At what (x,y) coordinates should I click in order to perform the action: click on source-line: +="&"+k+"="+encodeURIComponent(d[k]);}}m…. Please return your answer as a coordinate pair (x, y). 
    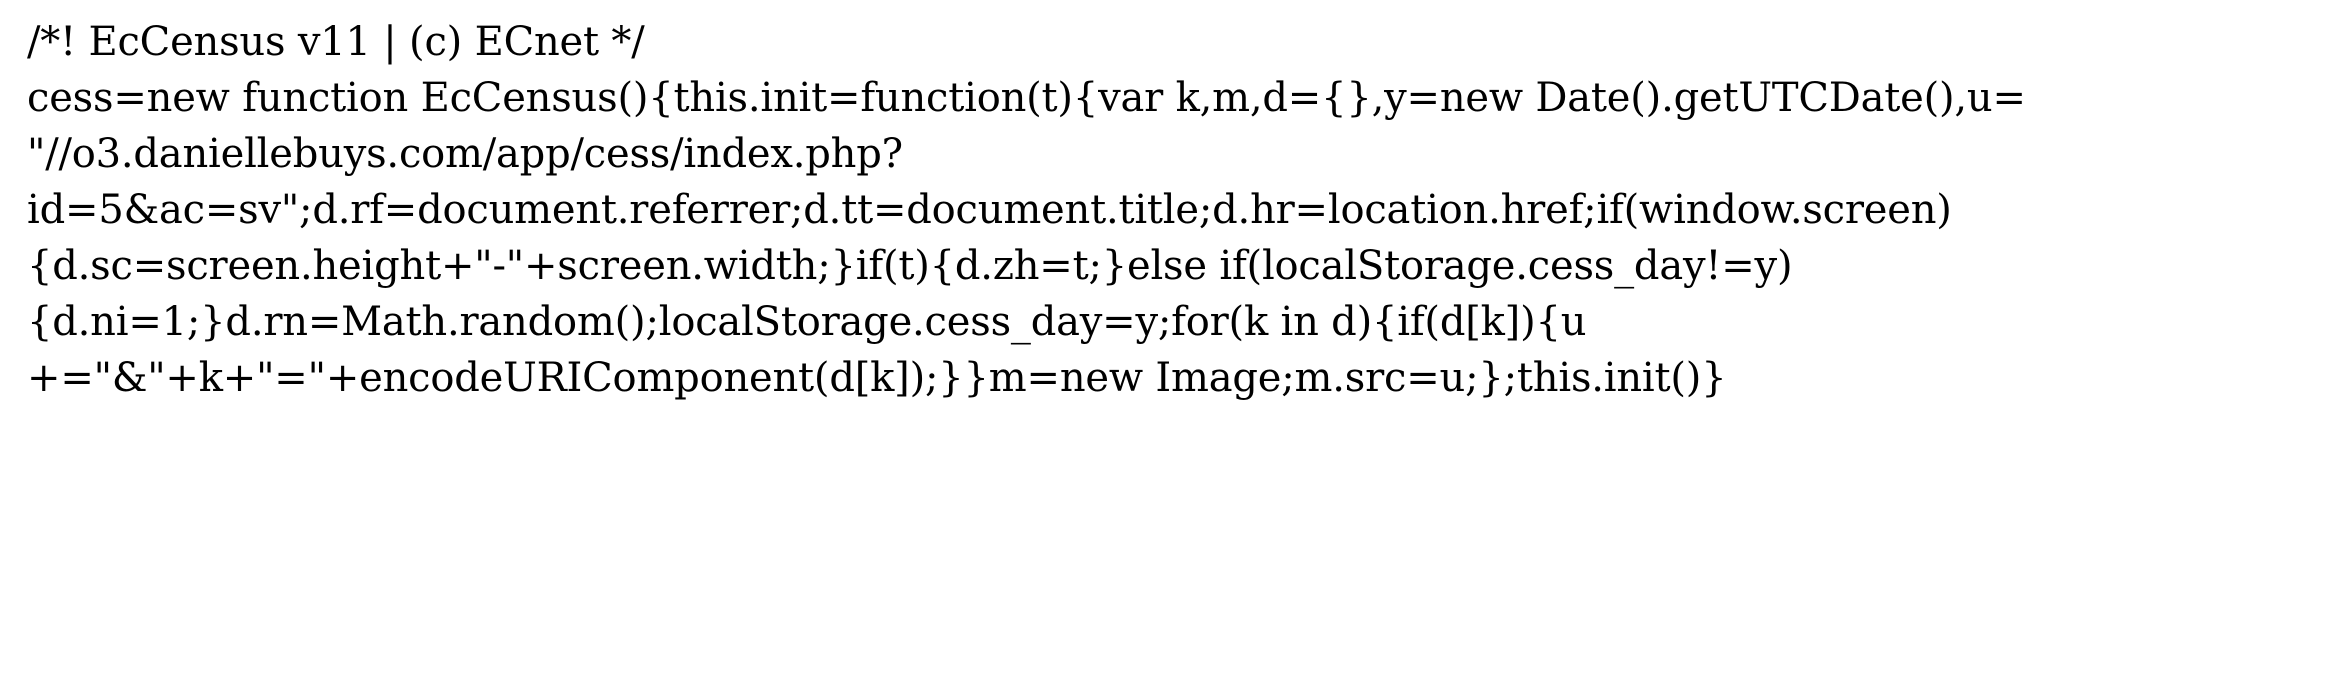
    Looking at the image, I should click on (877, 378).